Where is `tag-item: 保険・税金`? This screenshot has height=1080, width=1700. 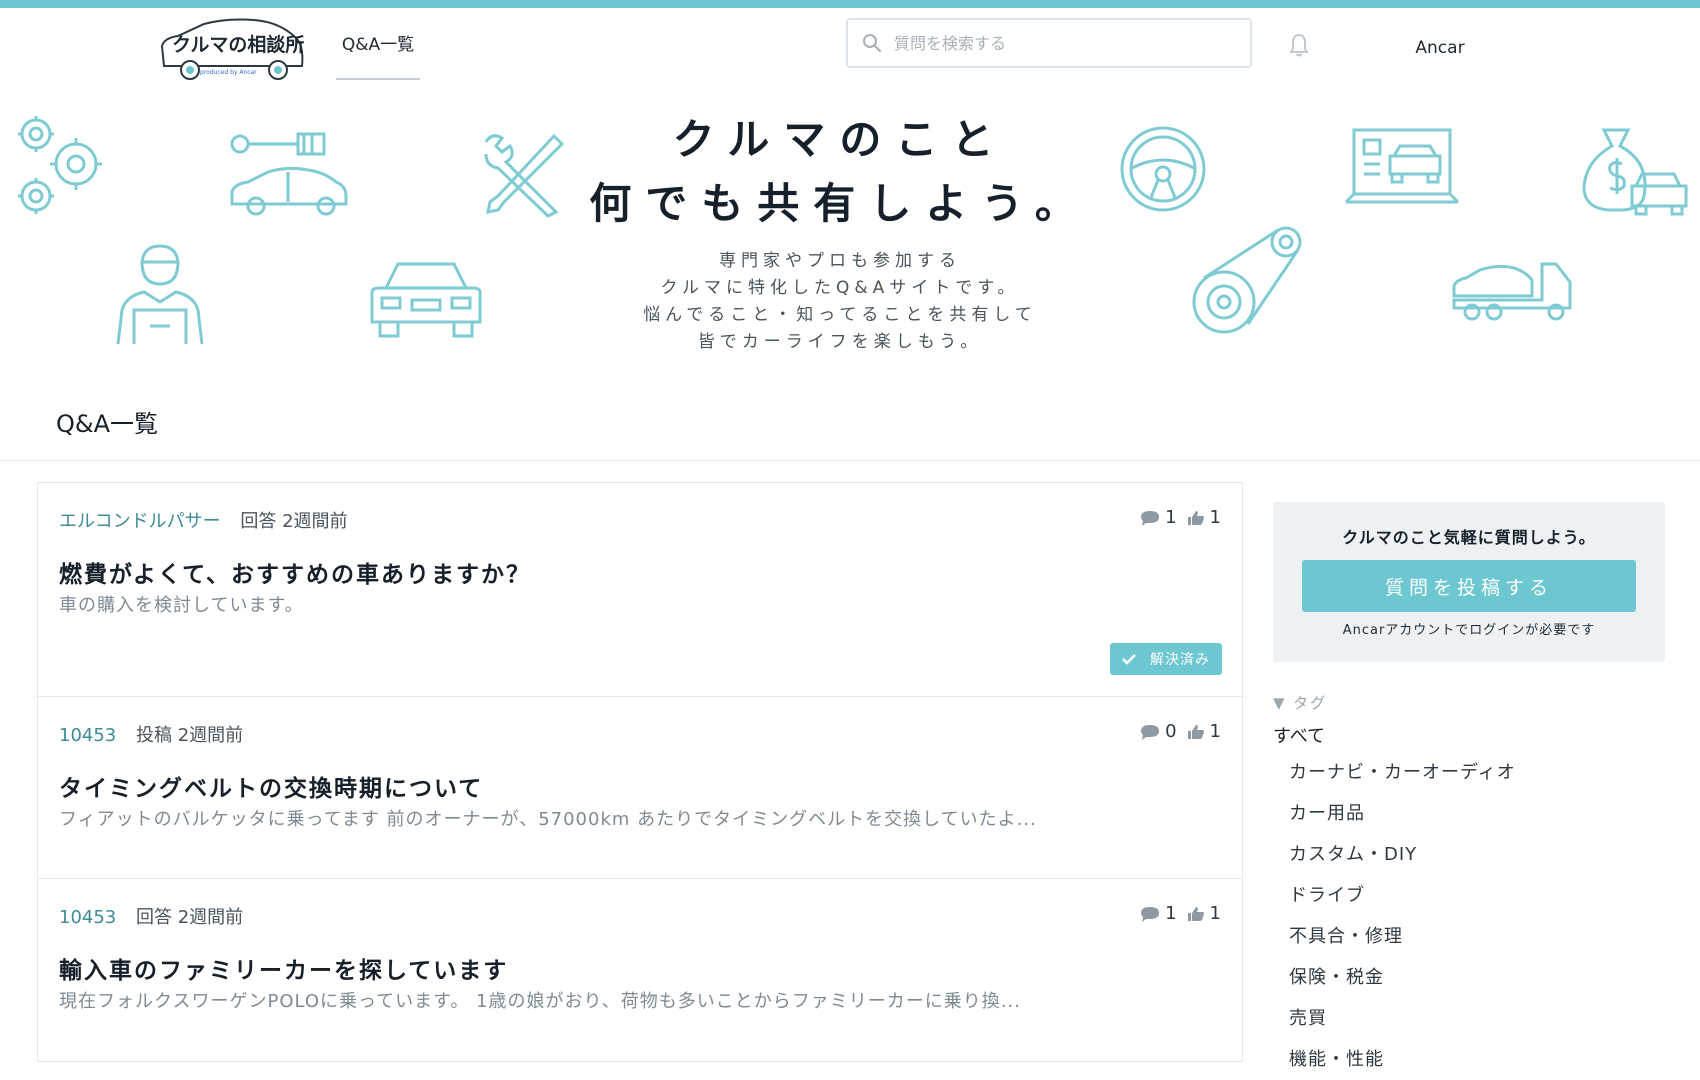 tag-item: 保険・税金 is located at coordinates (1402, 977).